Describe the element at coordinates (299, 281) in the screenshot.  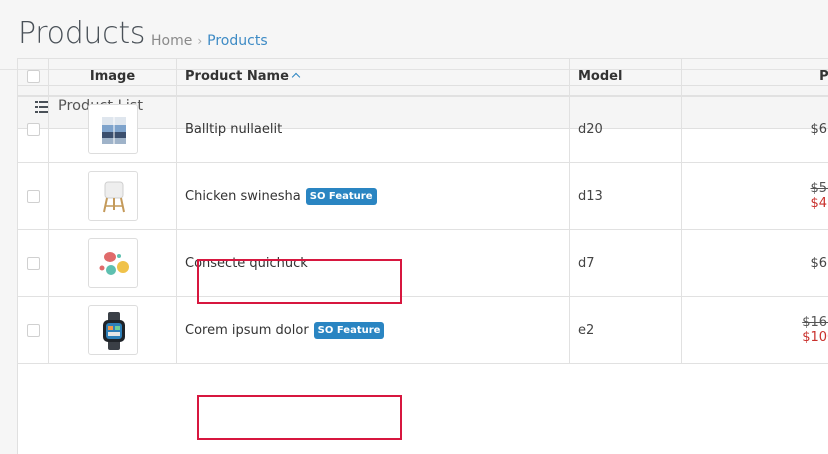
I see `highlight-box-chicken-swinesha` at that location.